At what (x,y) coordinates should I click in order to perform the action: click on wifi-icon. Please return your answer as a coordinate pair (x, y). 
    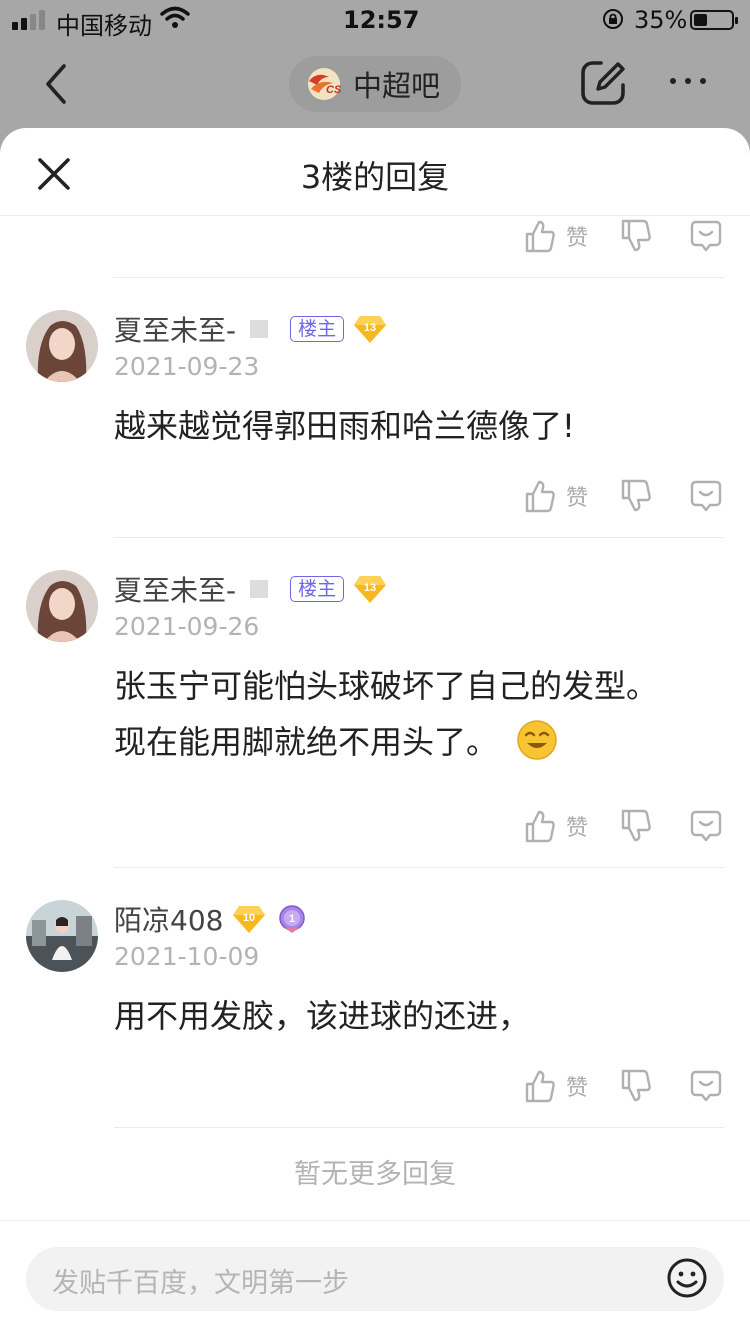
    Looking at the image, I should click on (175, 17).